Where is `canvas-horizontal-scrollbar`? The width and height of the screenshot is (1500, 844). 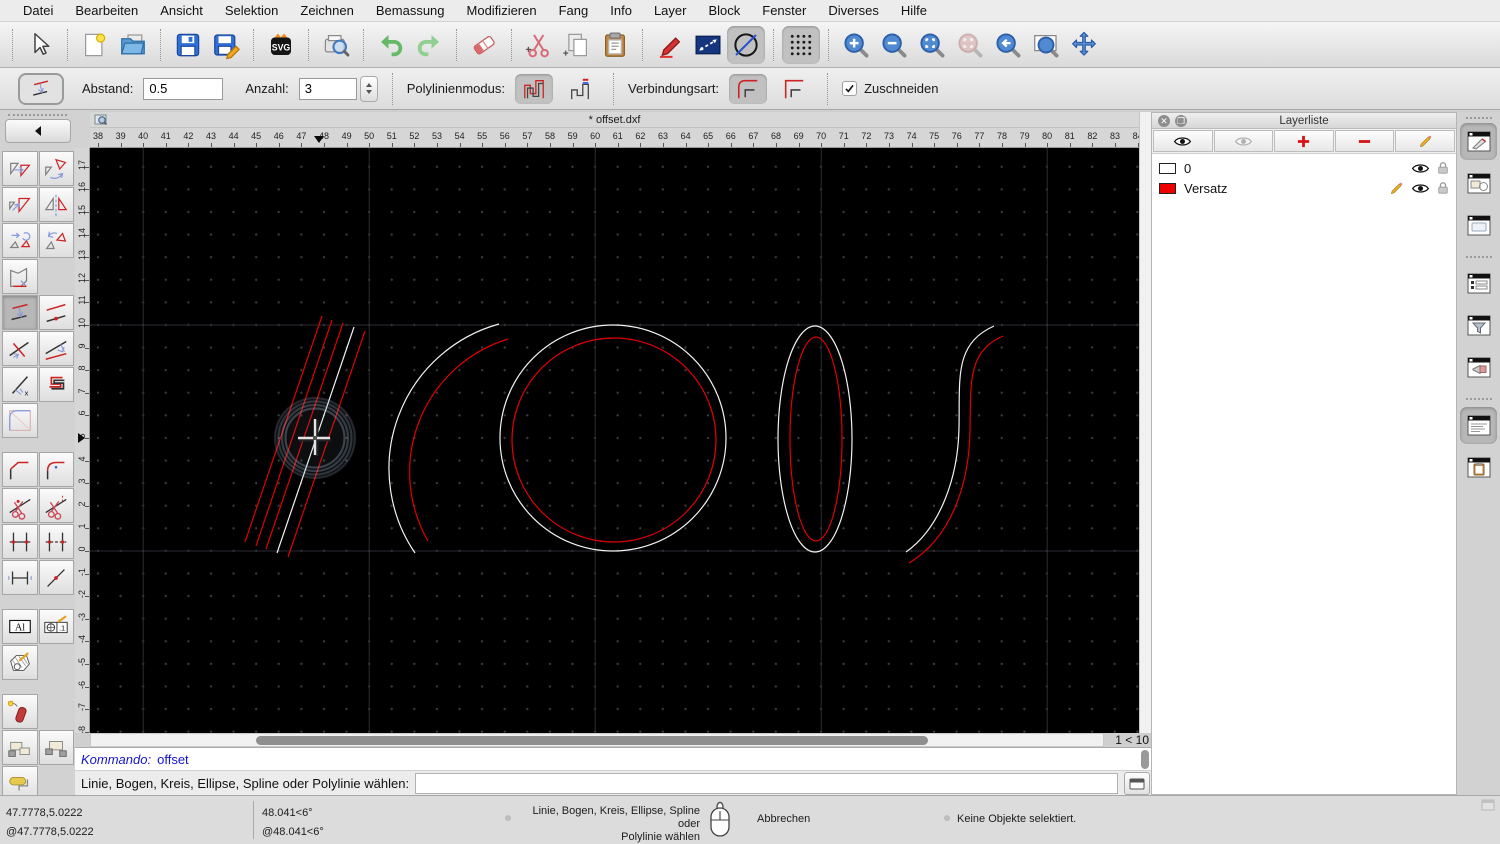
canvas-horizontal-scrollbar is located at coordinates (597, 740).